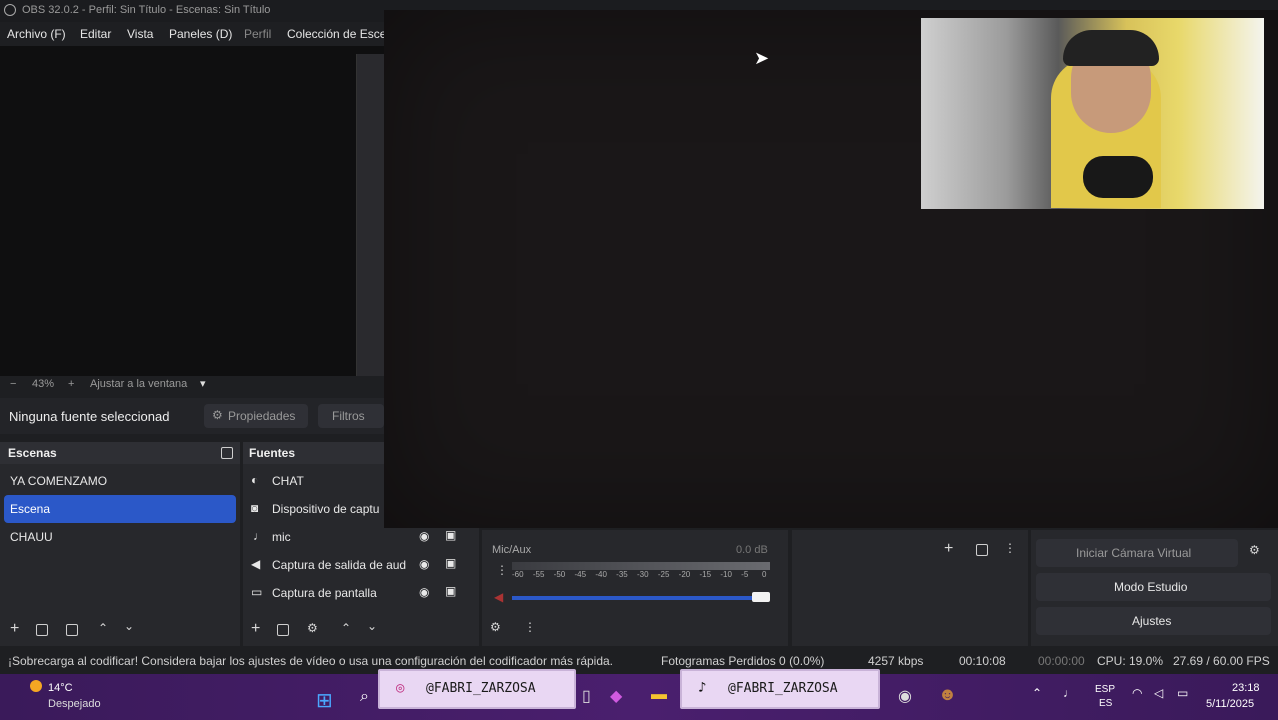 The image size is (1278, 720). Describe the element at coordinates (32, 453) in the screenshot. I see `scenes-title: Escenas` at that location.